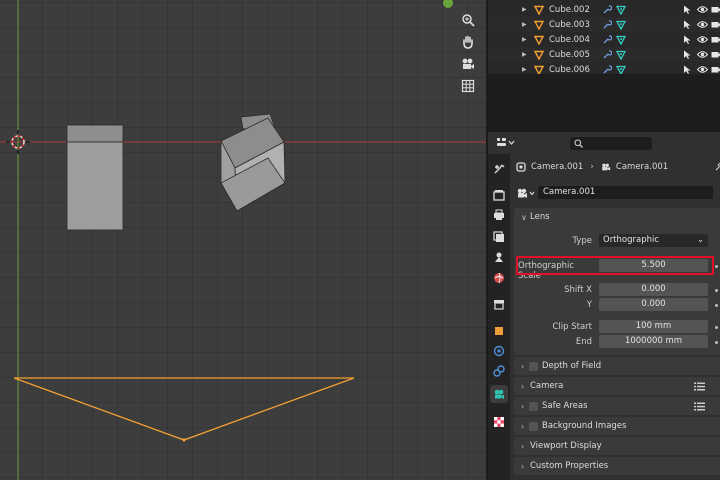  What do you see at coordinates (499, 304) in the screenshot?
I see `collection-tab` at bounding box center [499, 304].